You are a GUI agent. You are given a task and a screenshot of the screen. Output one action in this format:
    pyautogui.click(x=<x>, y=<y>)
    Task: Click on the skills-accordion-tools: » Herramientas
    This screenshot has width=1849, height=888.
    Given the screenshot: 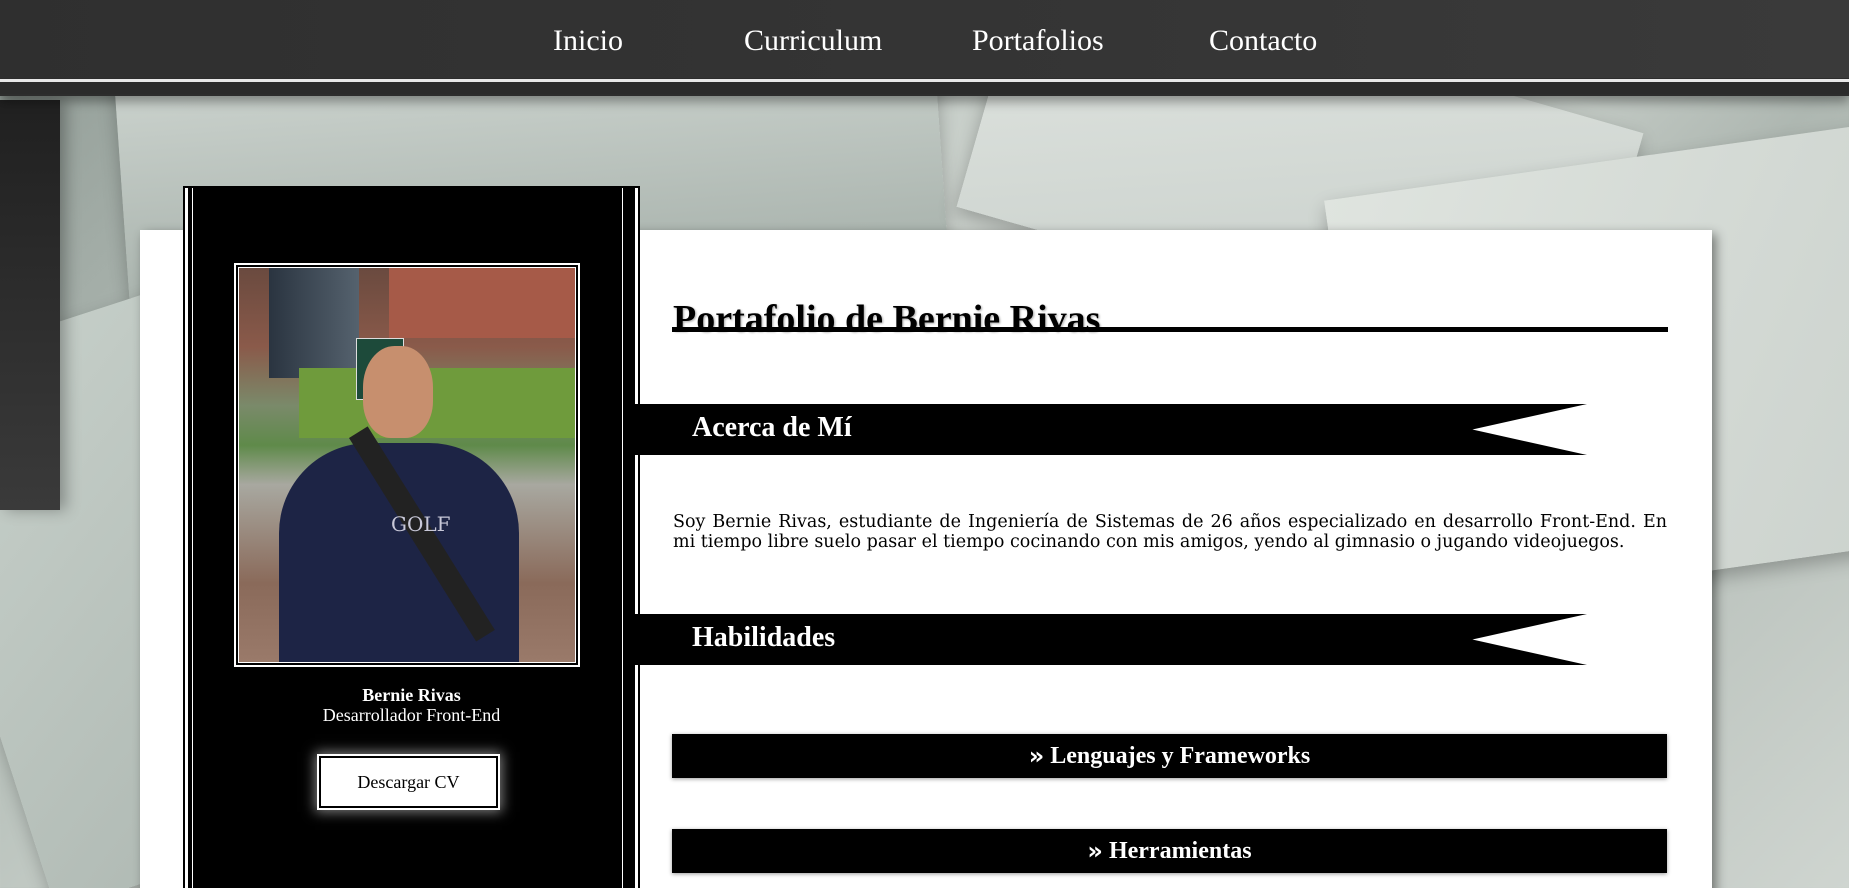 What is the action you would take?
    pyautogui.click(x=1169, y=851)
    